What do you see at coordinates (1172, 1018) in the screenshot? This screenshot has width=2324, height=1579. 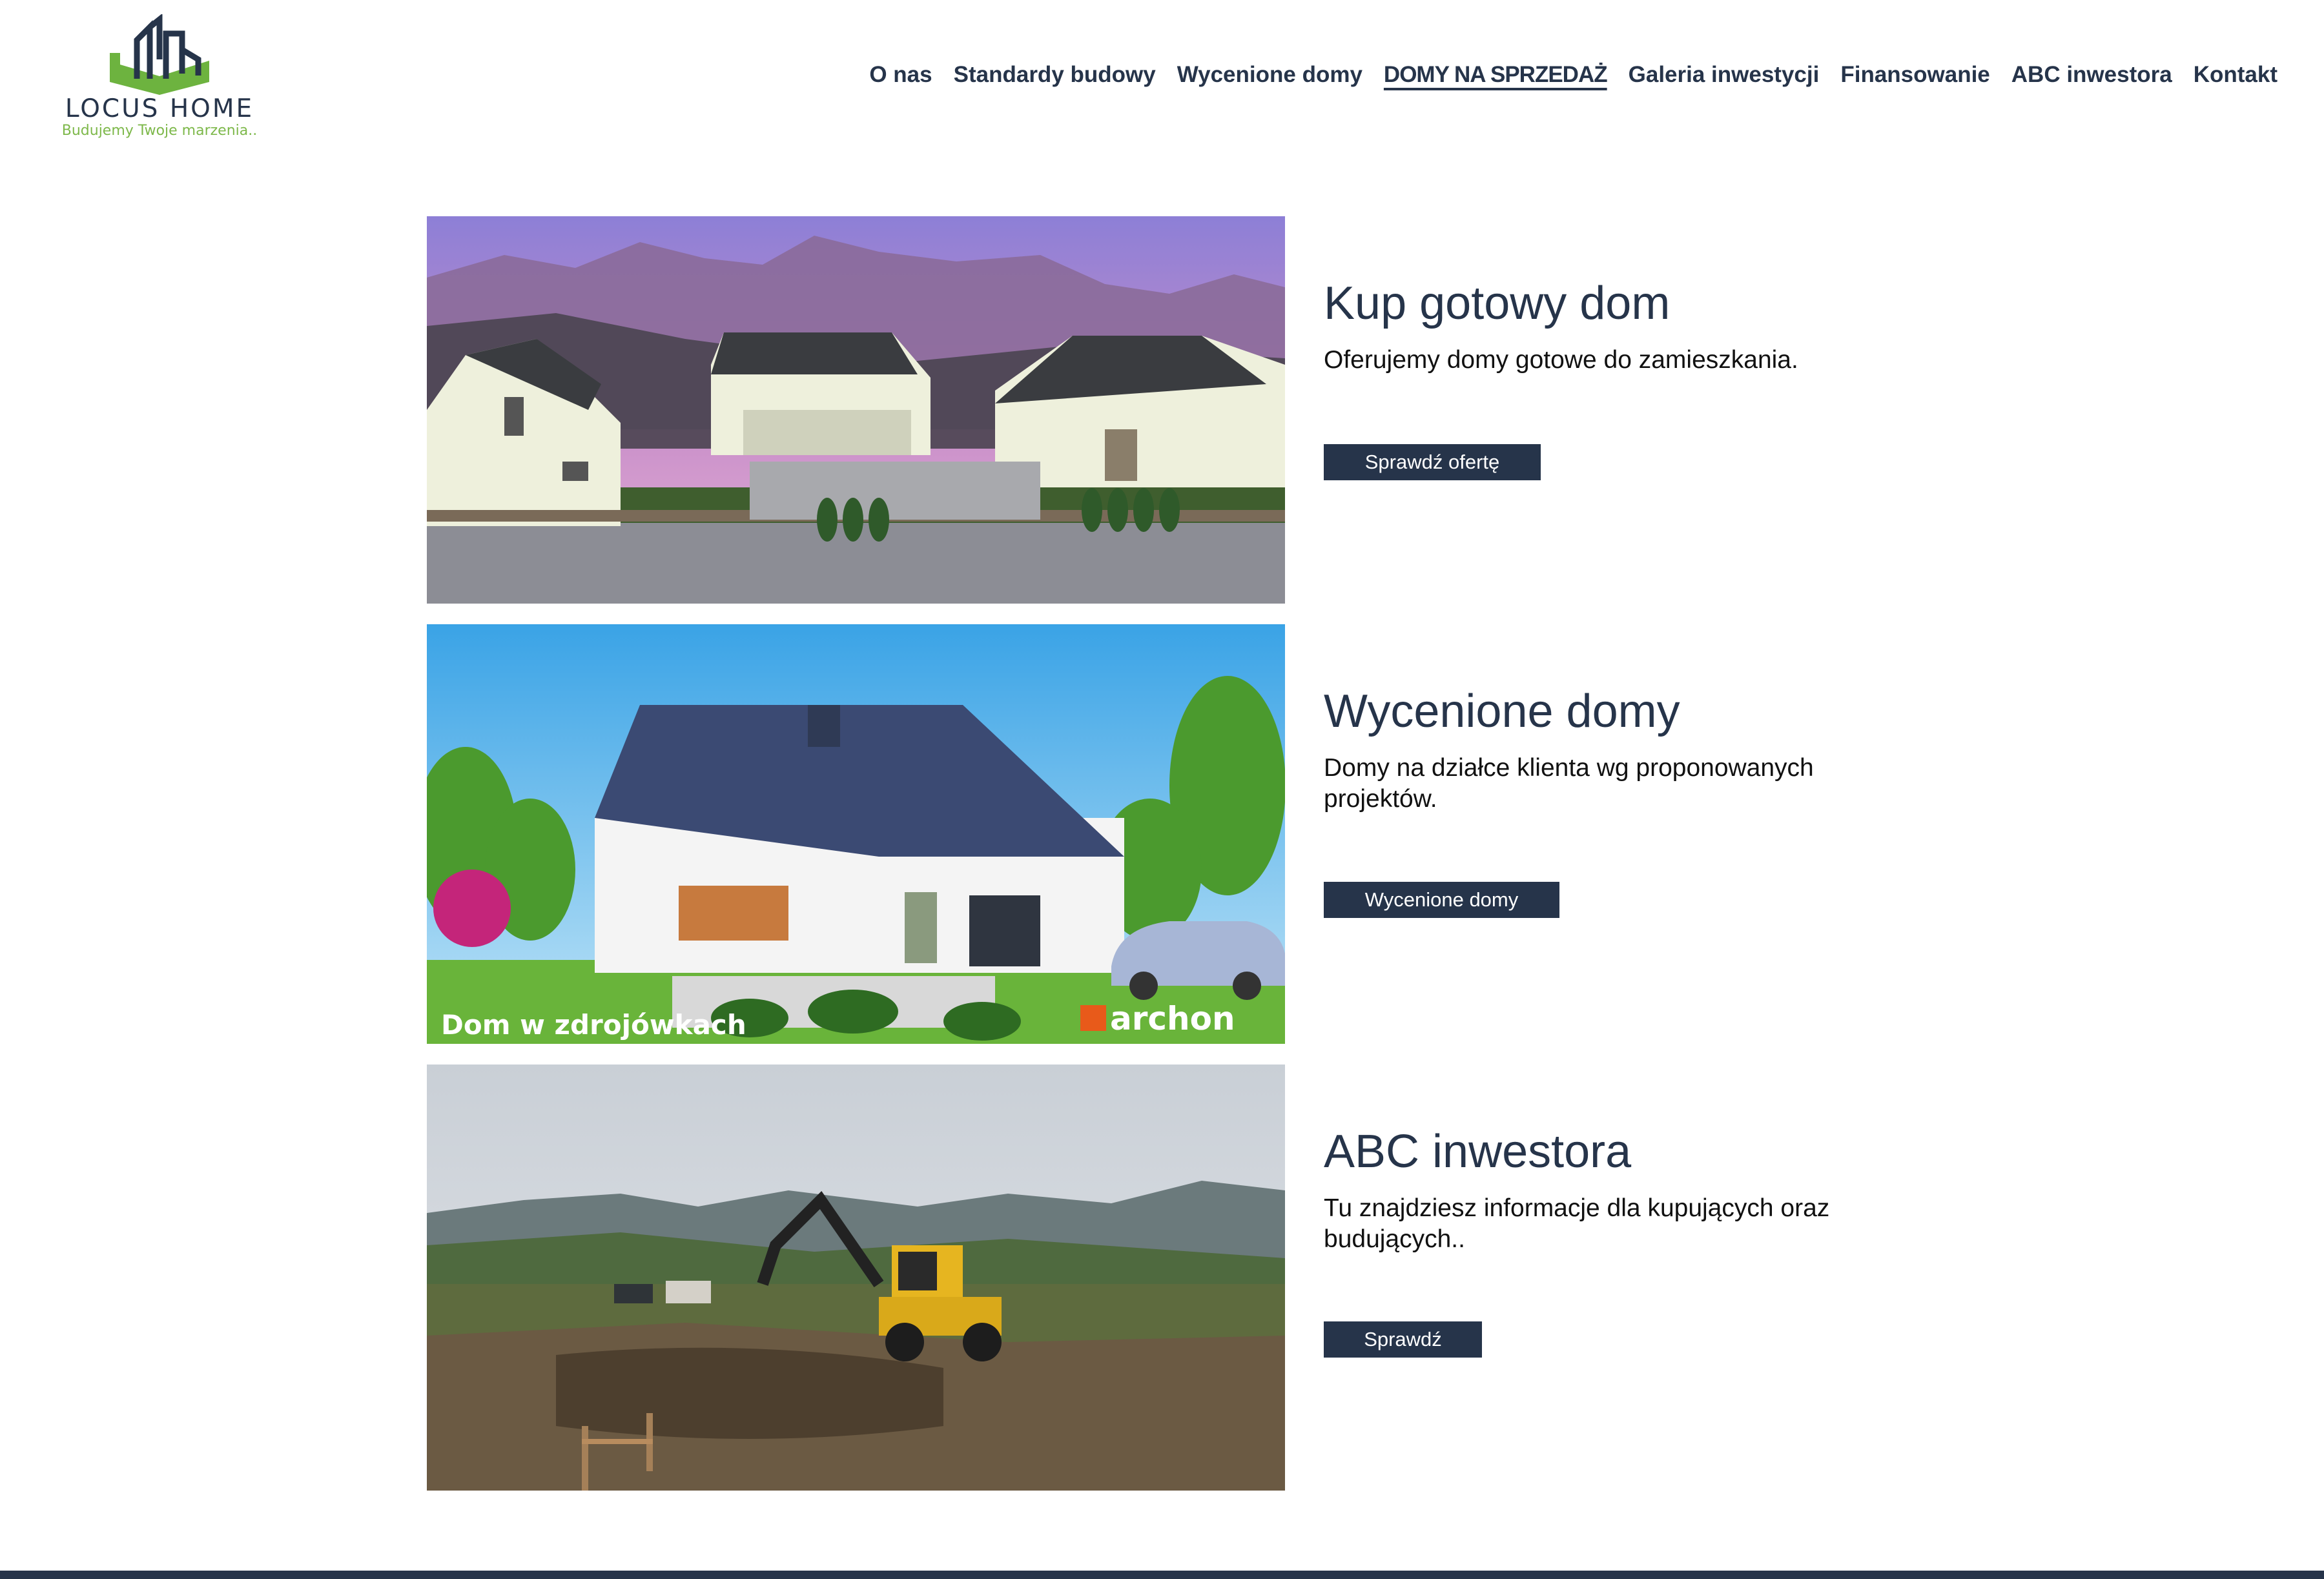 I see `image-brand: archon` at bounding box center [1172, 1018].